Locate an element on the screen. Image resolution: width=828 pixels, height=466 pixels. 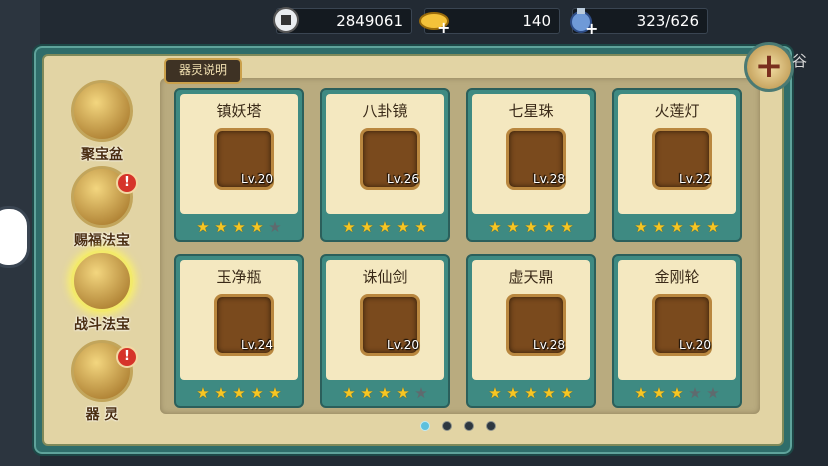
card-face: 八卦镜 Lv.26 is located at coordinates (385, 154).